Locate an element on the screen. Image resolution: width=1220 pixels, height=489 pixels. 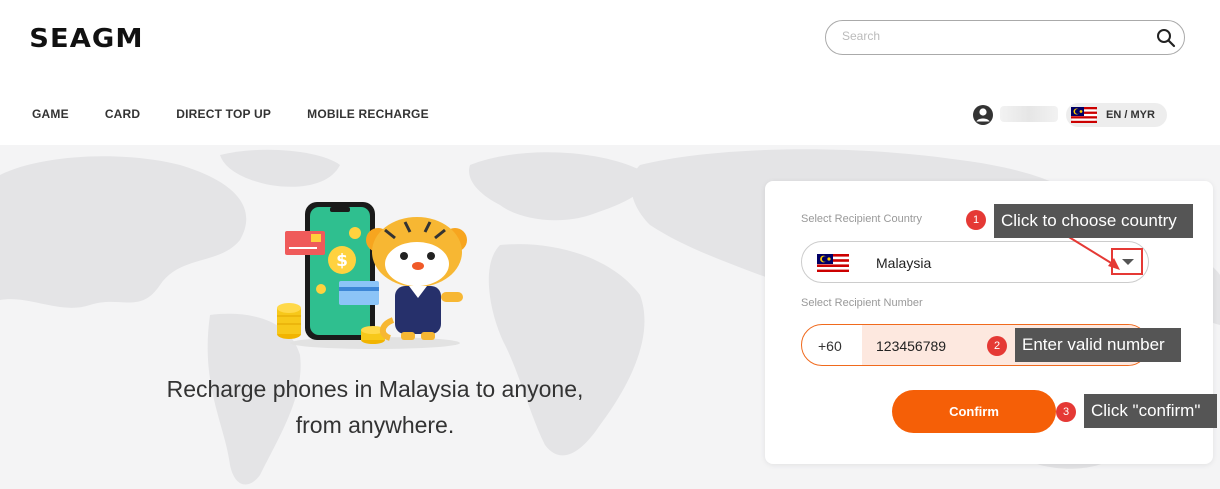
step-badge-2: 2 is located at coordinates (997, 346).